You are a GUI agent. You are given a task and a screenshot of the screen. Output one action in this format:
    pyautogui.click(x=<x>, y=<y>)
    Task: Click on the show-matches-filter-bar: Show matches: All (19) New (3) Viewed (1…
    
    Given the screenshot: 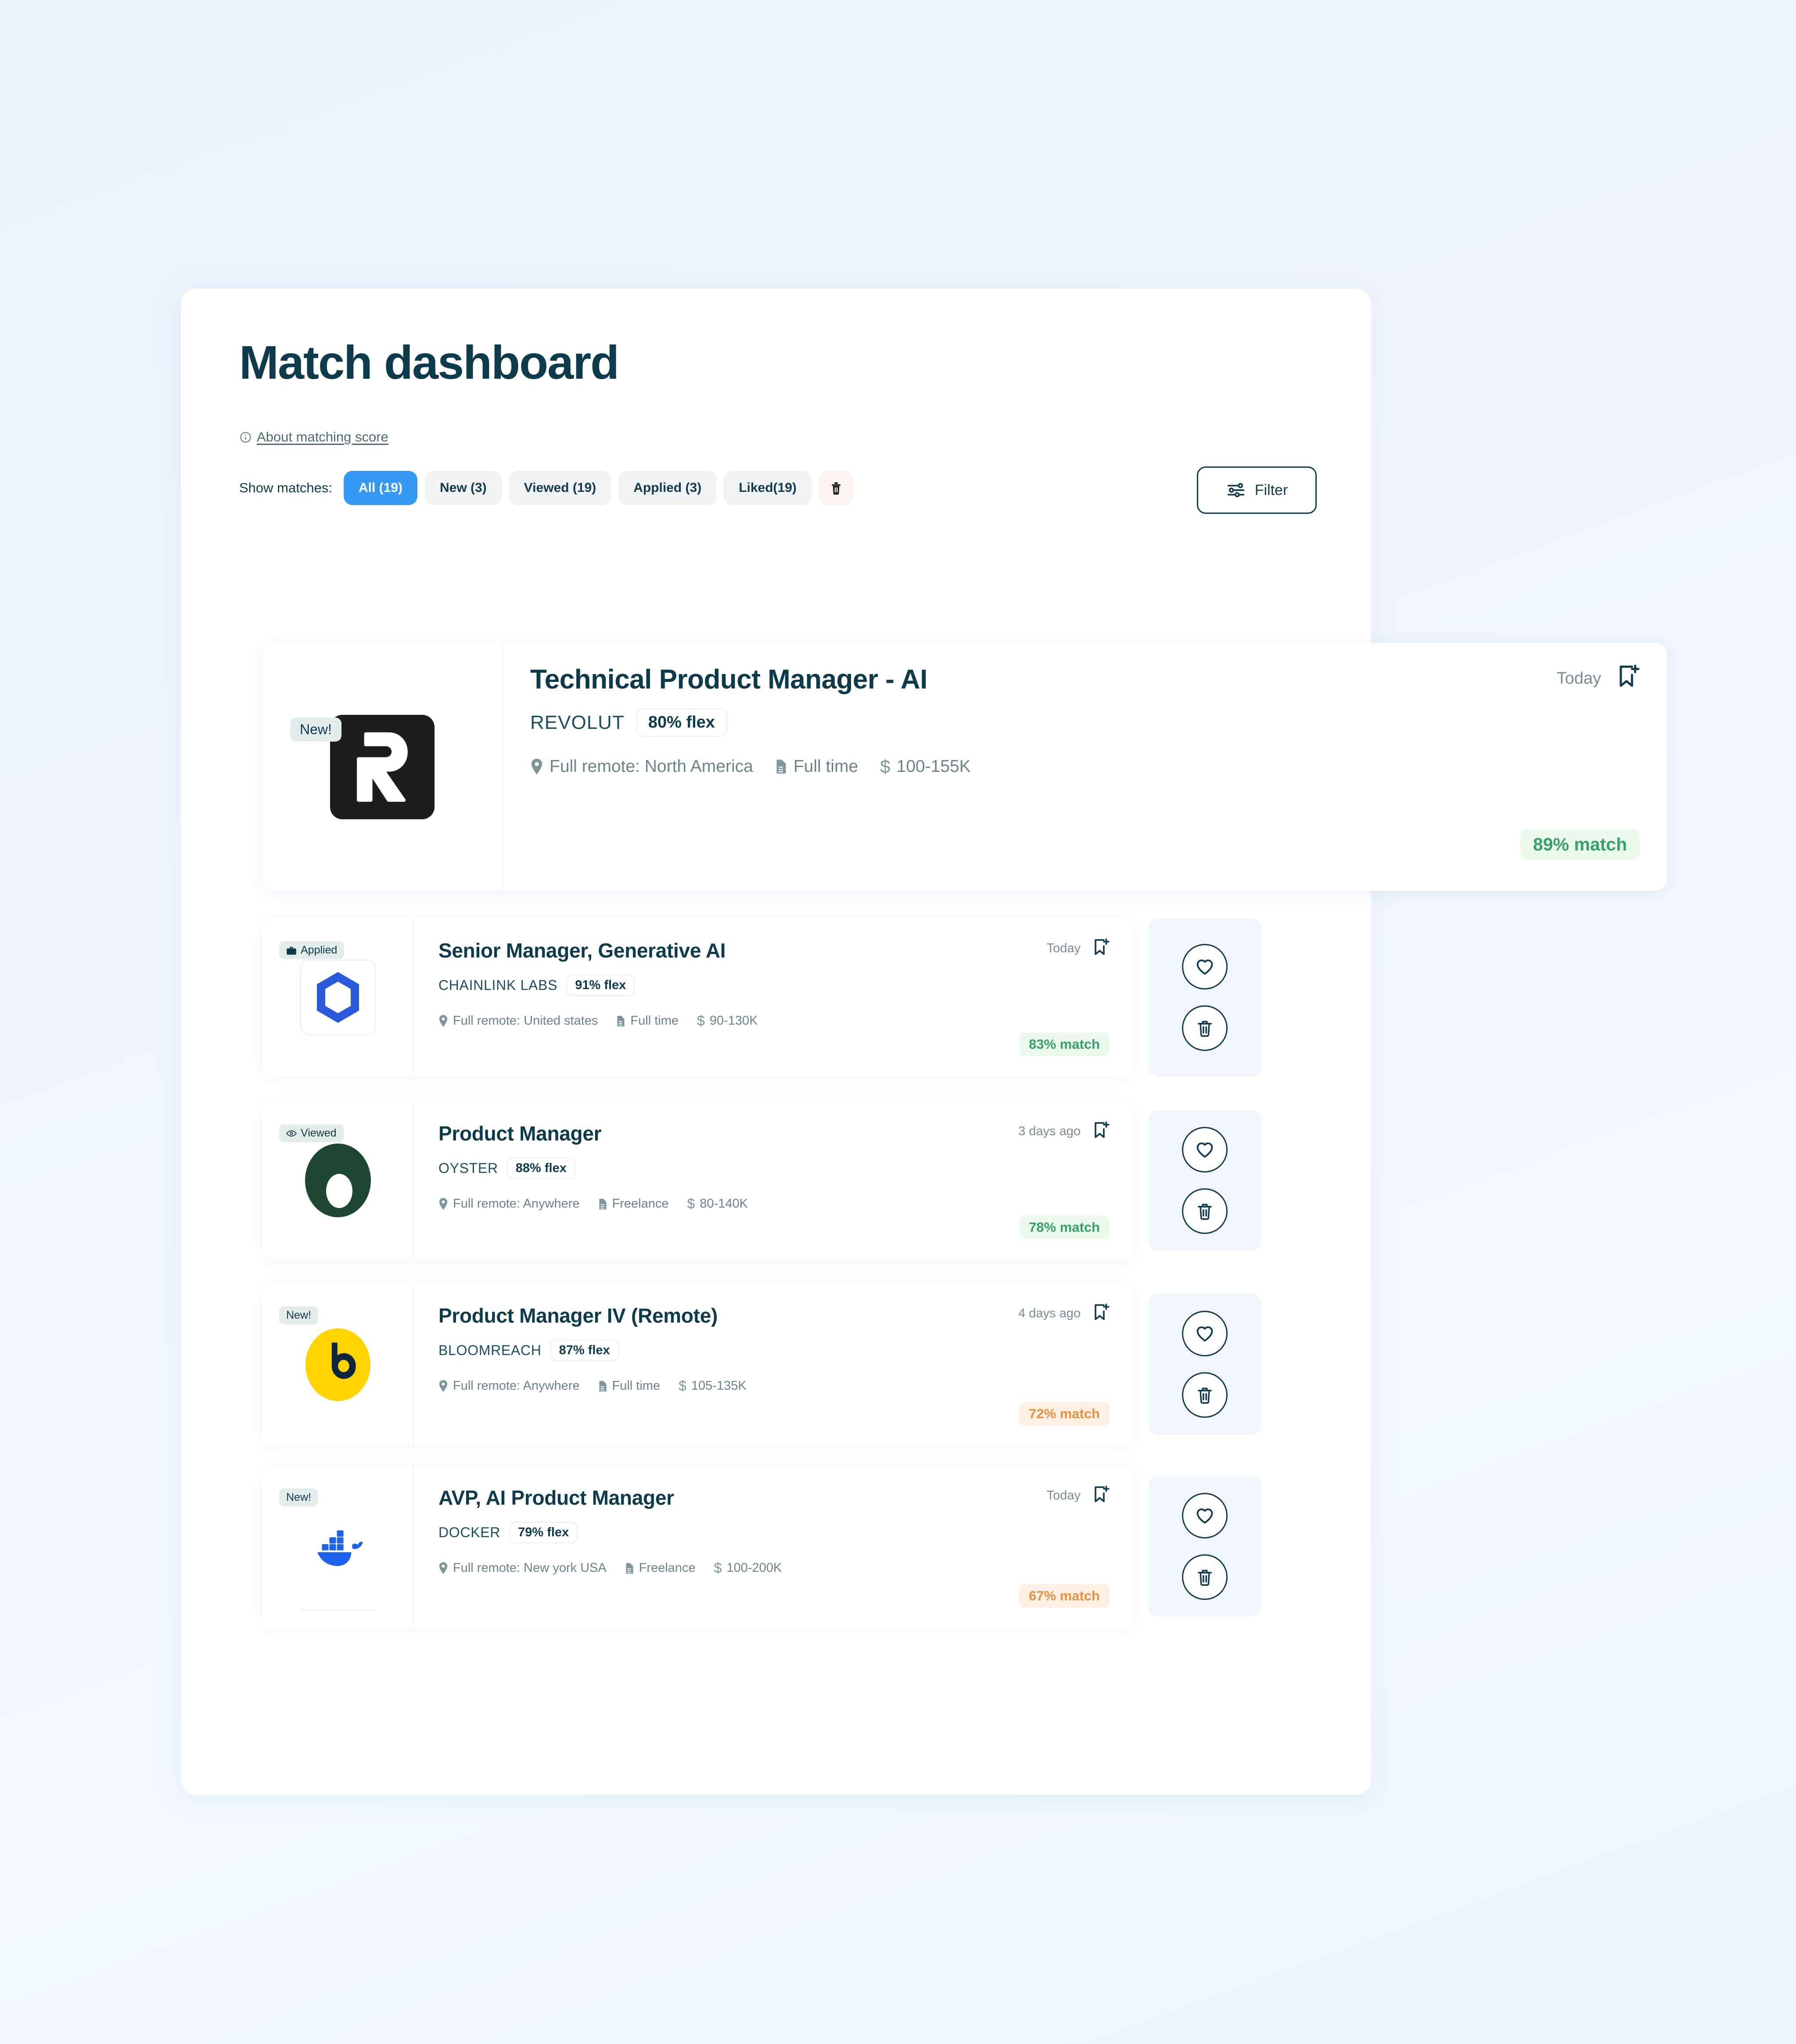 What is the action you would take?
    pyautogui.click(x=546, y=488)
    